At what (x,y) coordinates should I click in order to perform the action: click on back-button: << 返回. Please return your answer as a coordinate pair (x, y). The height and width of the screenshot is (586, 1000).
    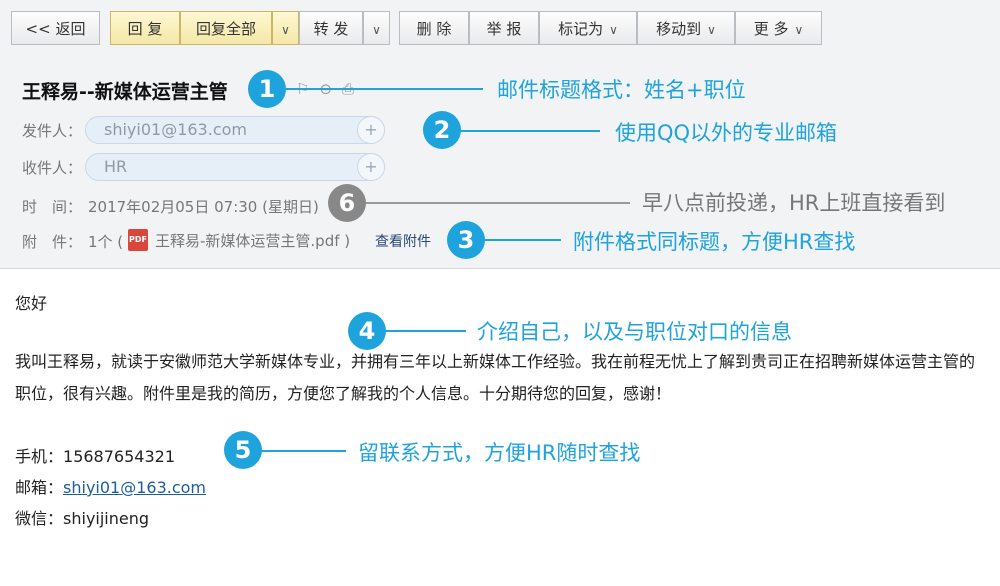
    Looking at the image, I should click on (55, 28).